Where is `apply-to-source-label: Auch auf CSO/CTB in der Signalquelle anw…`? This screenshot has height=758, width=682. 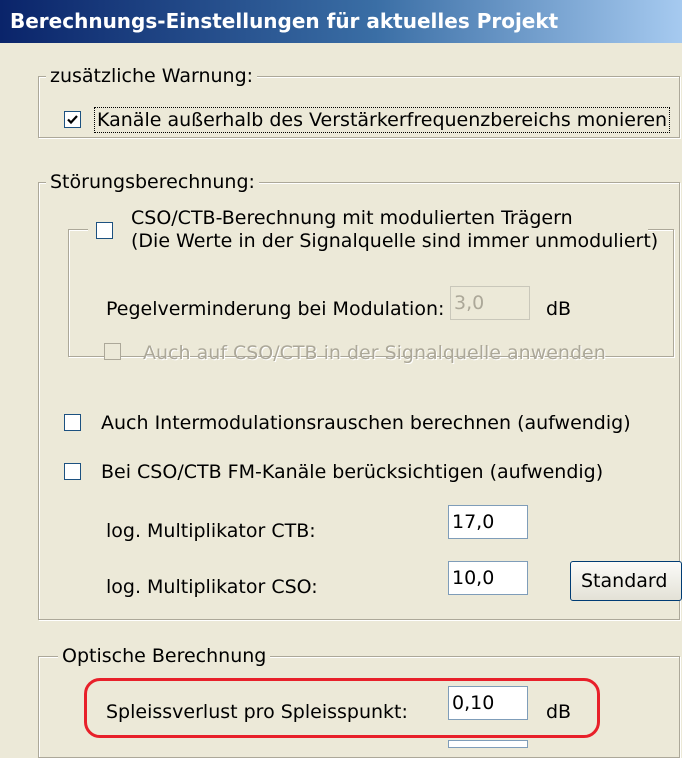 apply-to-source-label: Auch auf CSO/CTB in der Signalquelle anw… is located at coordinates (374, 353).